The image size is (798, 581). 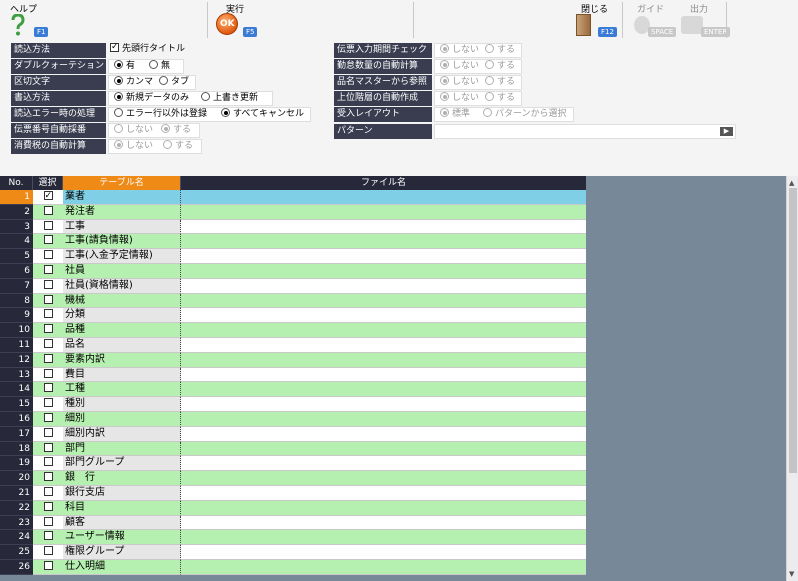 What do you see at coordinates (500, 82) in the screenshot?
I see `item-master-ref-yes-radio: する` at bounding box center [500, 82].